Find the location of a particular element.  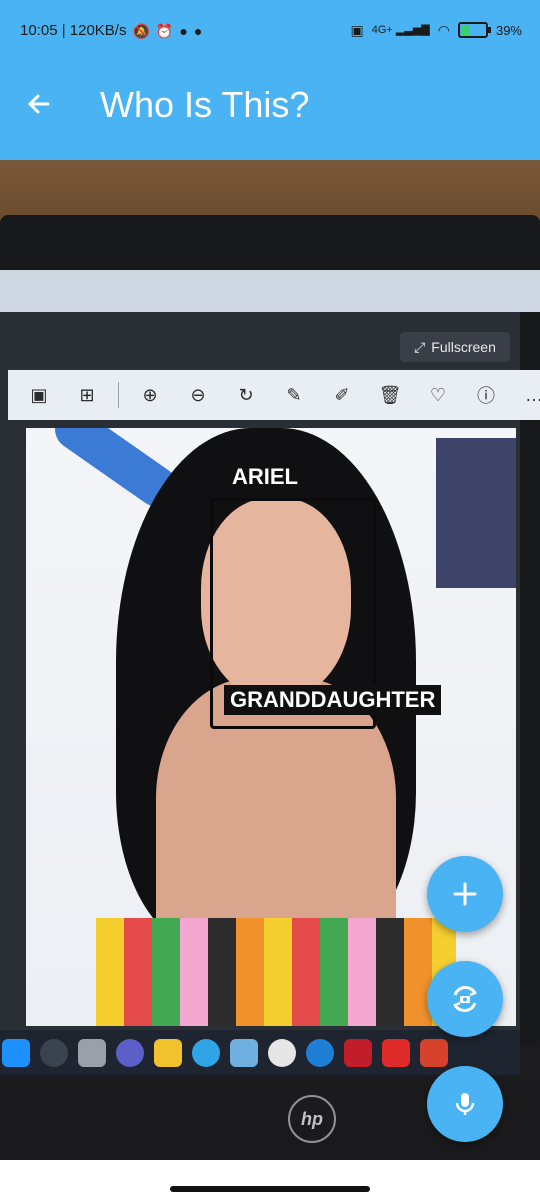

edit-image-icon: ✎ is located at coordinates (294, 394).